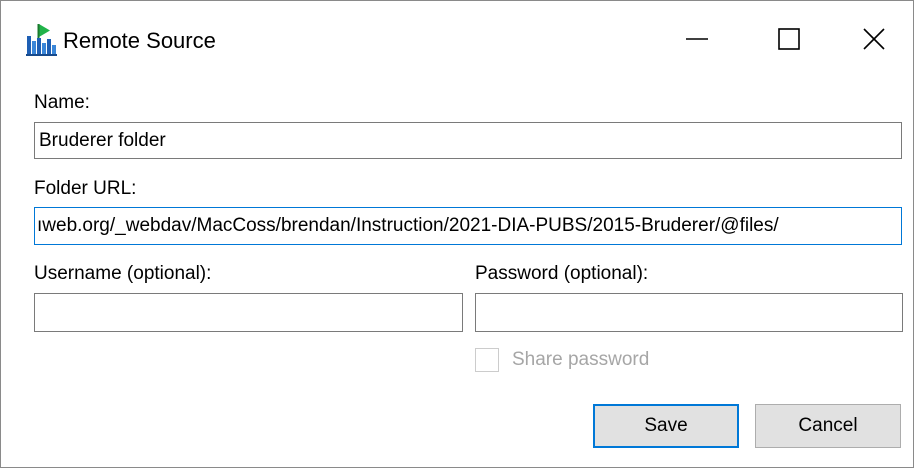  Describe the element at coordinates (85, 188) in the screenshot. I see `folder-url-label: Folder URL:` at that location.